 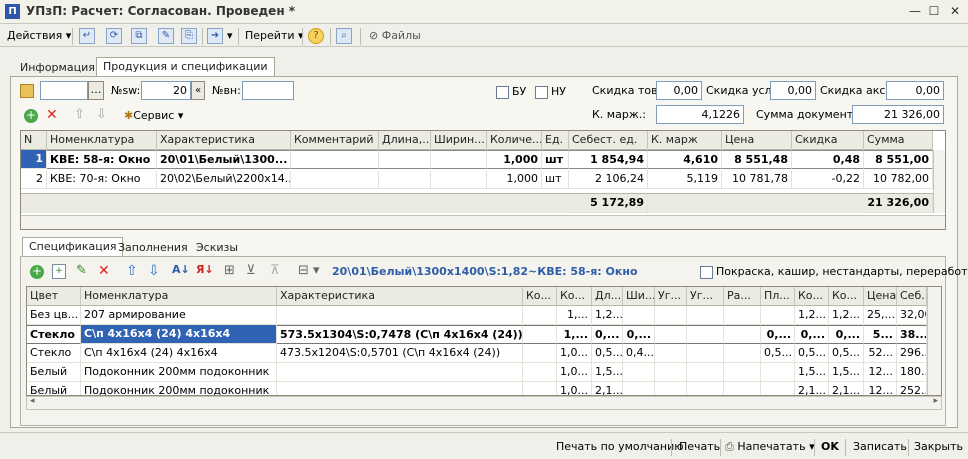 I want to click on spec-col-header: Номенклатура, so click(x=179, y=296).